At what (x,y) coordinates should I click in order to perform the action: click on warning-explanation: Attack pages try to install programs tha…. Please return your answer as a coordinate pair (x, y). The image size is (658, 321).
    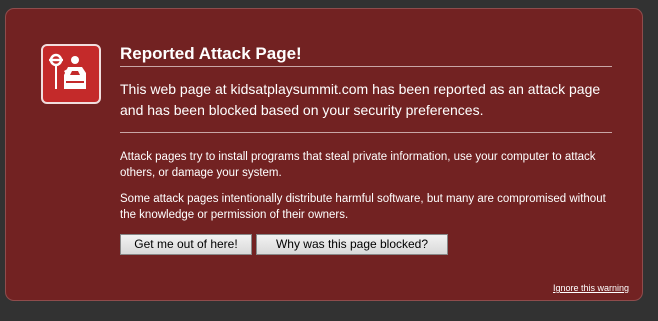
    Looking at the image, I should click on (358, 165).